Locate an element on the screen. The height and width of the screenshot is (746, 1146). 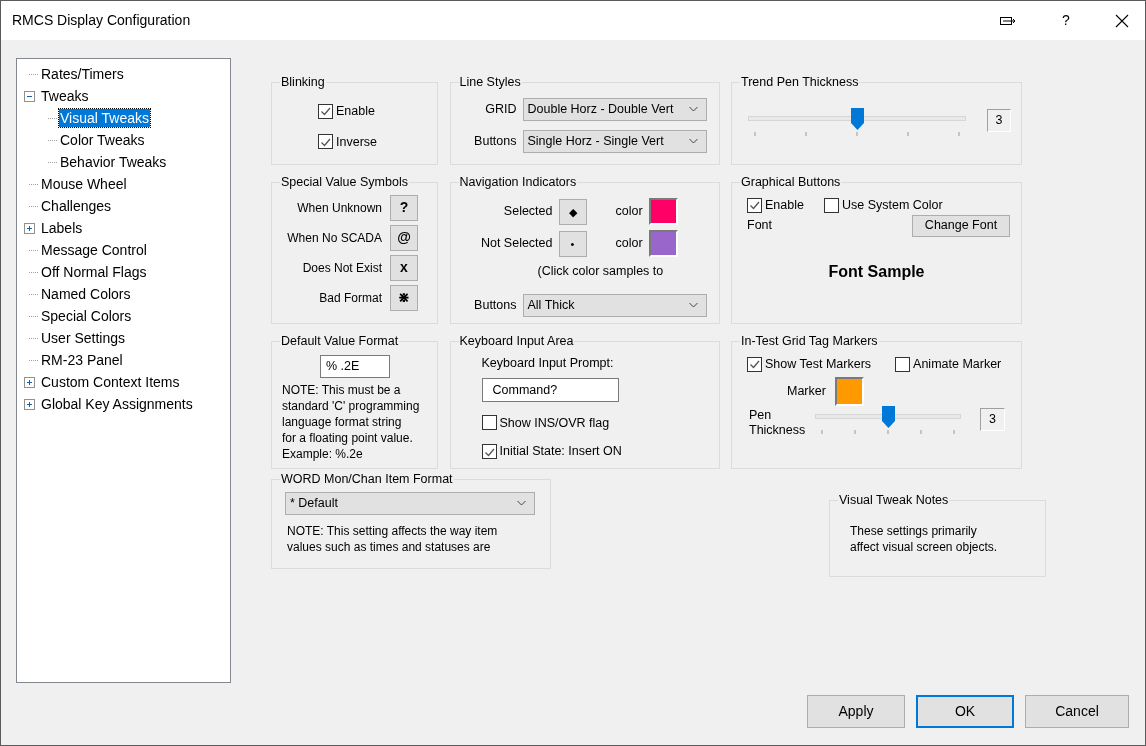
symbol-button: • is located at coordinates (572, 243).